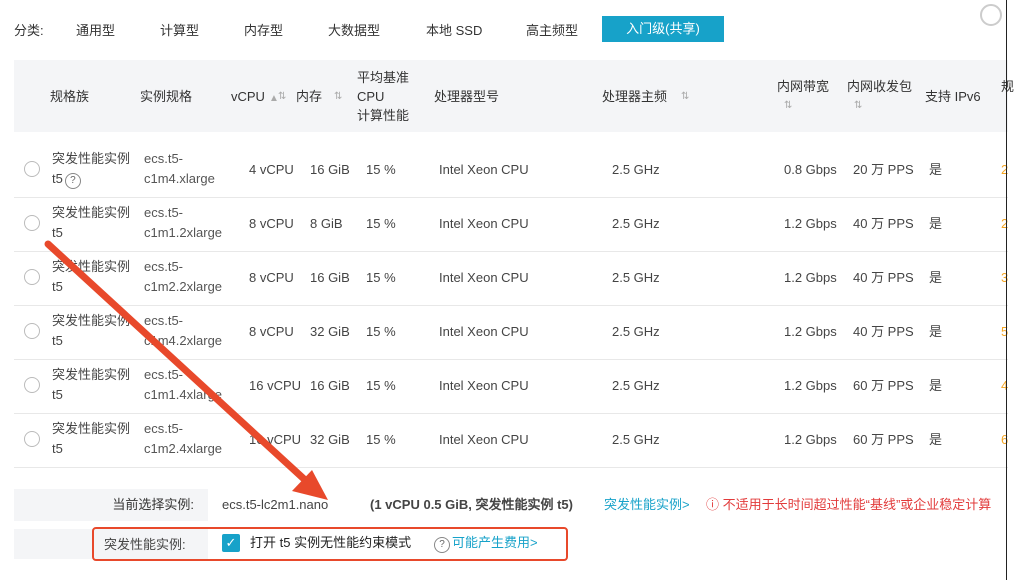 This screenshot has height=580, width=1017. What do you see at coordinates (186, 370) in the screenshot?
I see `annotation-arrow` at bounding box center [186, 370].